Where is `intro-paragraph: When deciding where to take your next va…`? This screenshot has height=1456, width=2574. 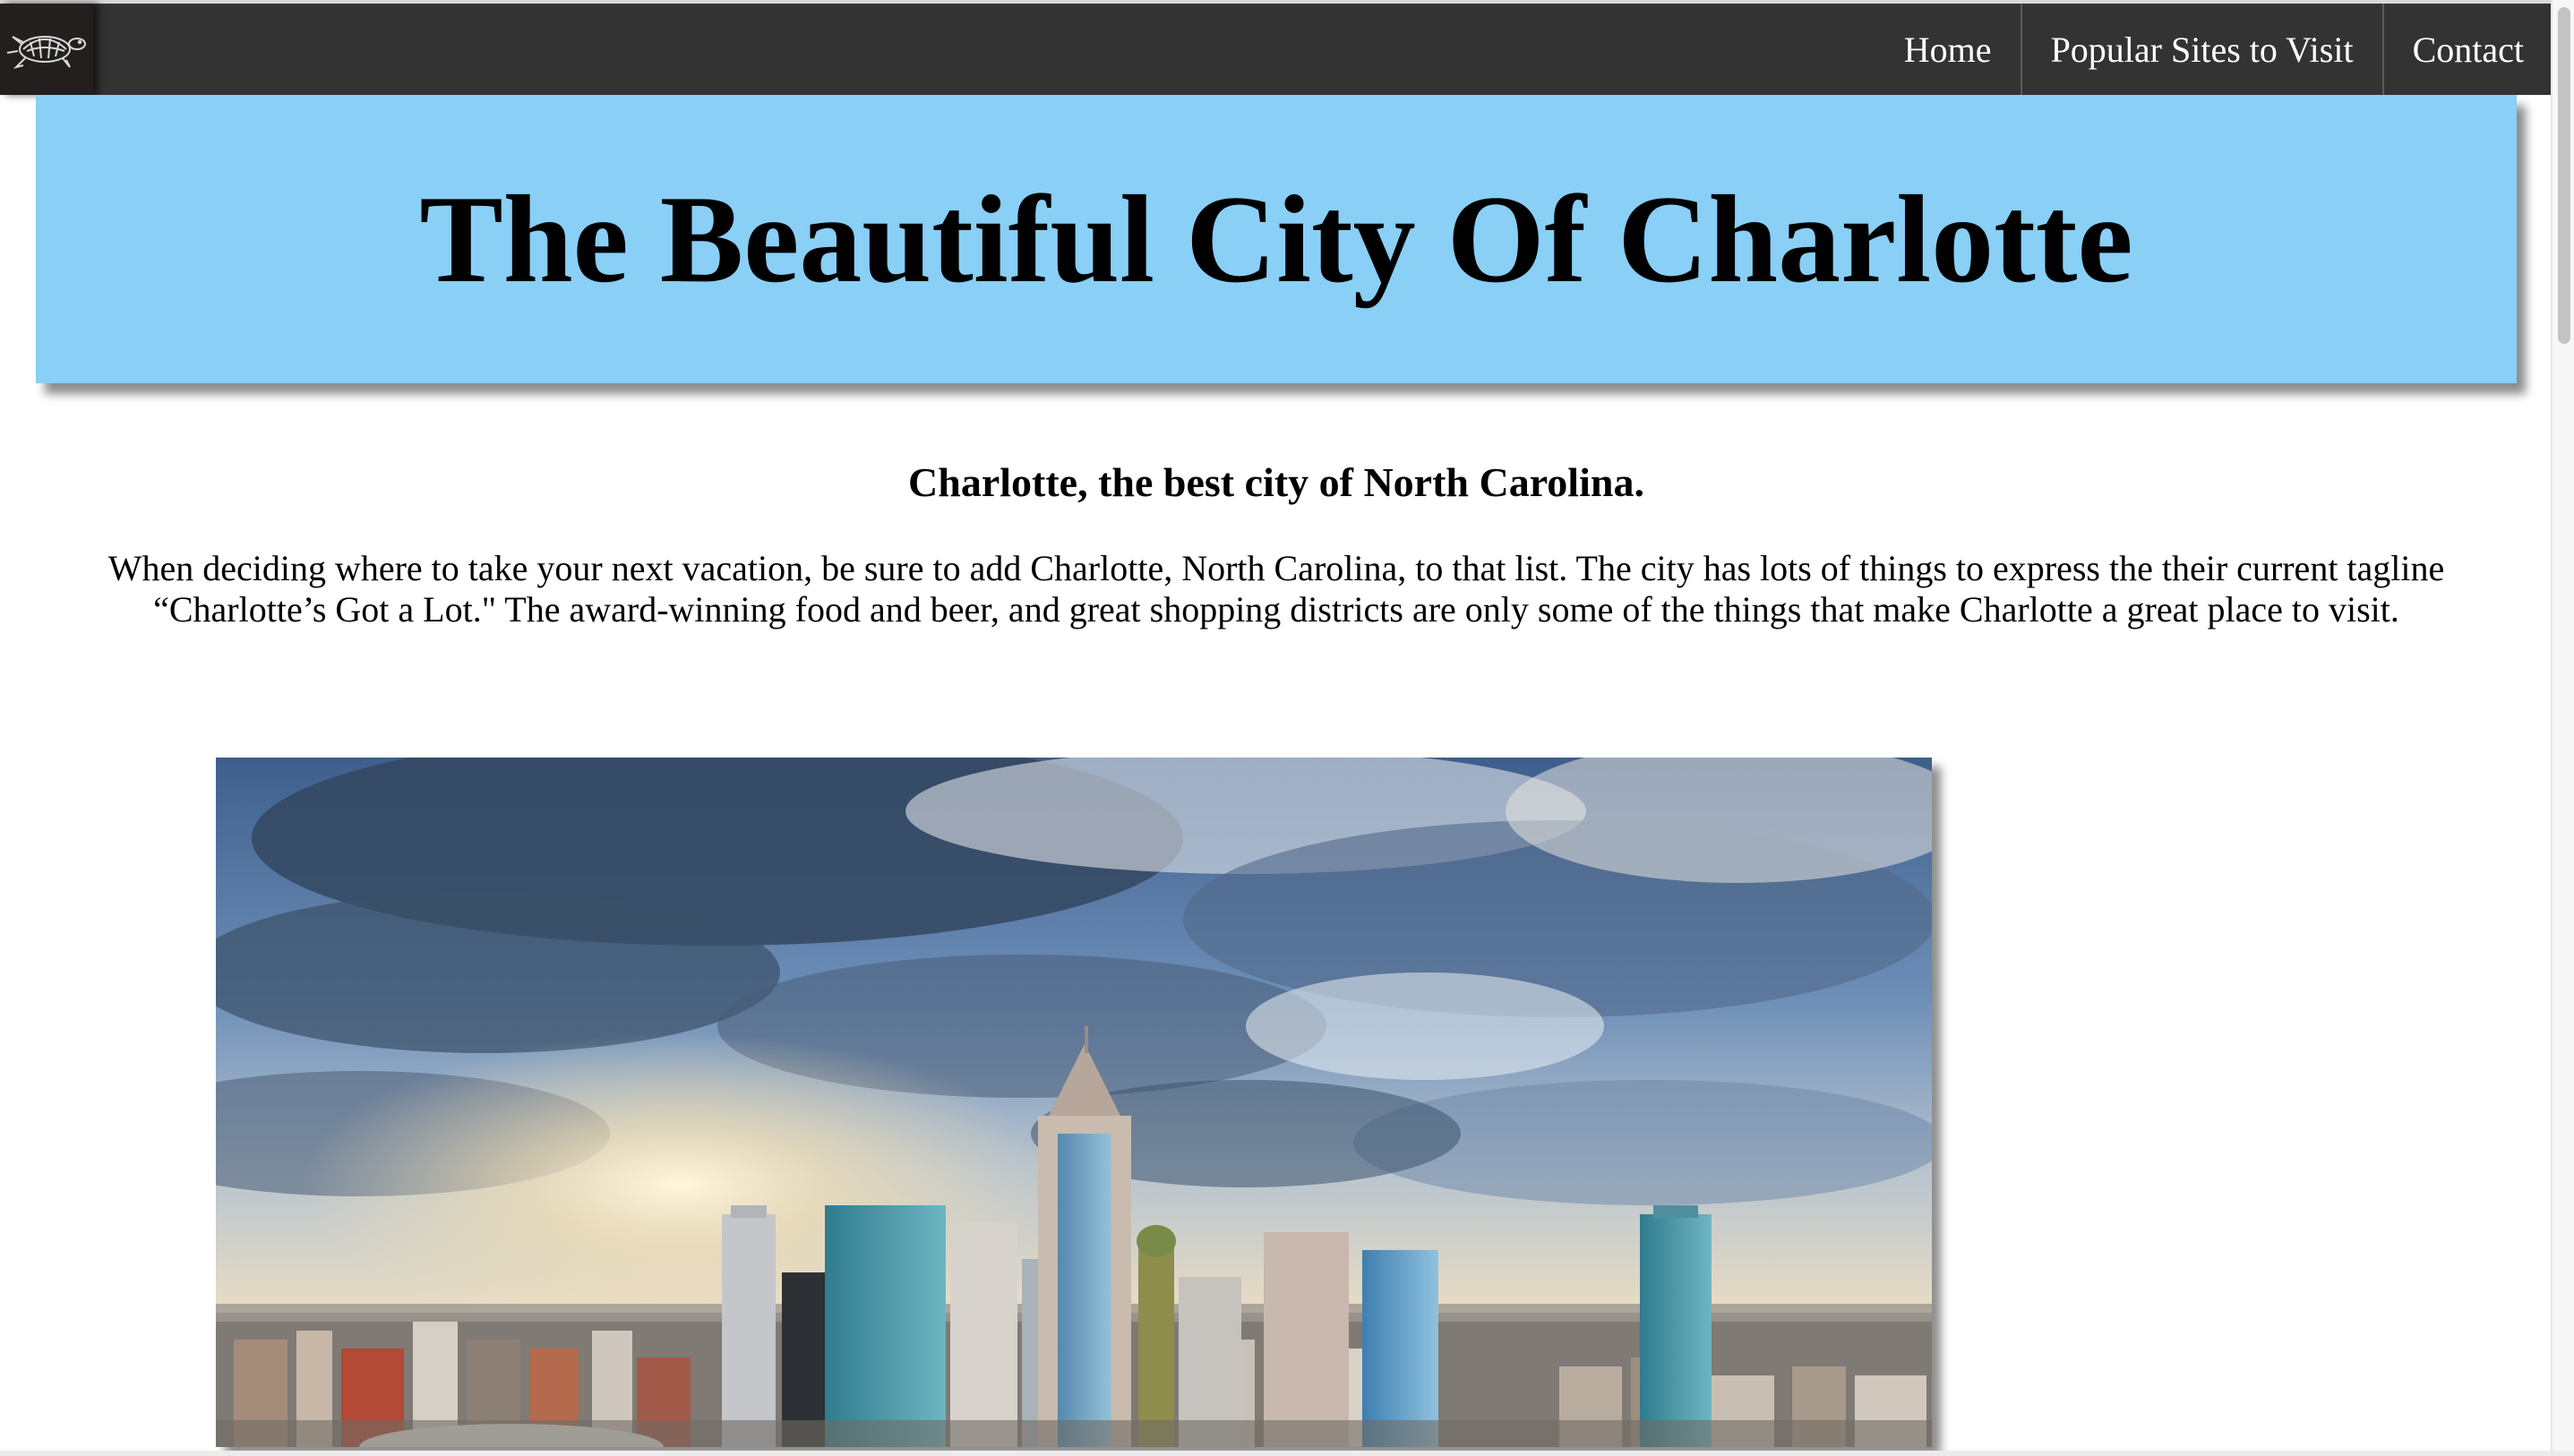 intro-paragraph: When deciding where to take your next va… is located at coordinates (1276, 589).